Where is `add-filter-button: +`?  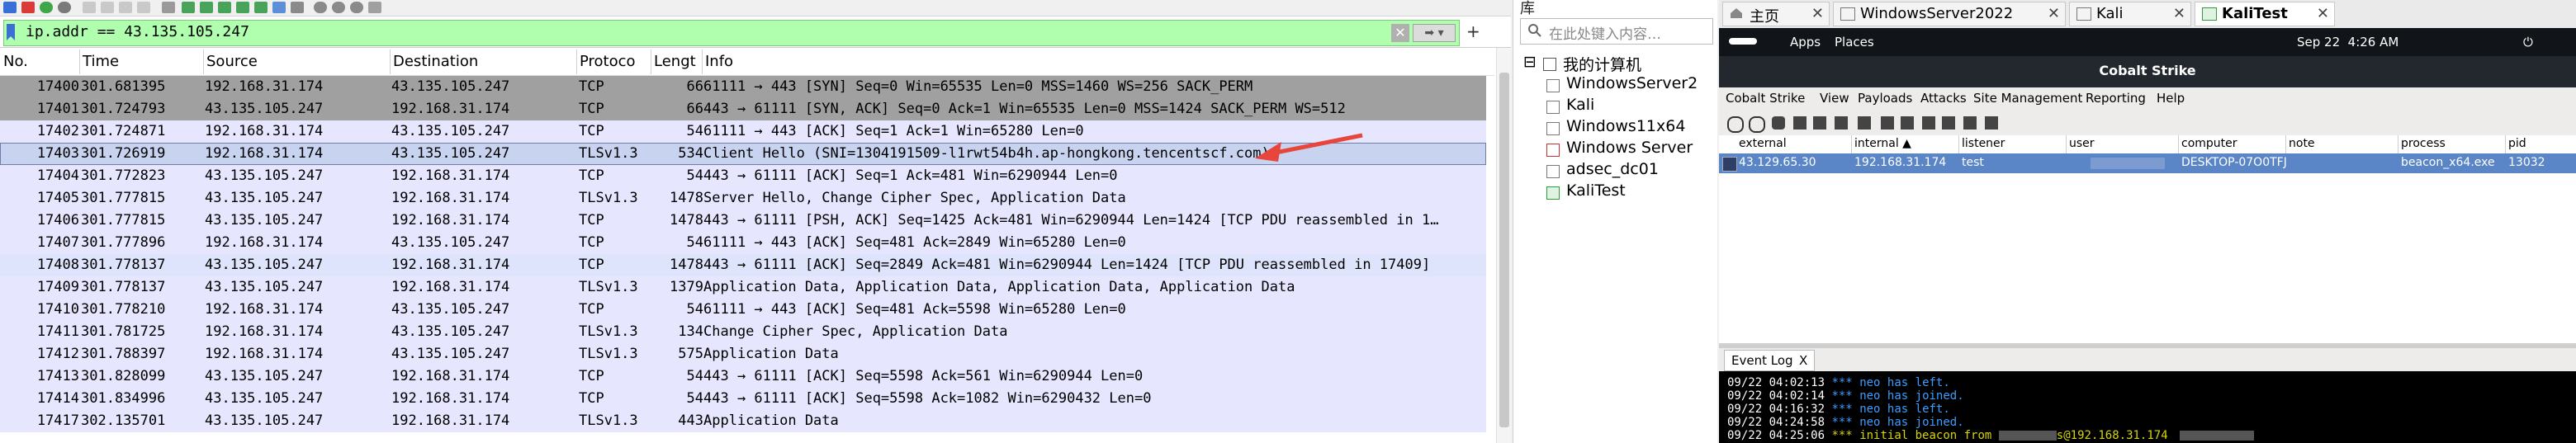
add-filter-button: + is located at coordinates (1473, 31).